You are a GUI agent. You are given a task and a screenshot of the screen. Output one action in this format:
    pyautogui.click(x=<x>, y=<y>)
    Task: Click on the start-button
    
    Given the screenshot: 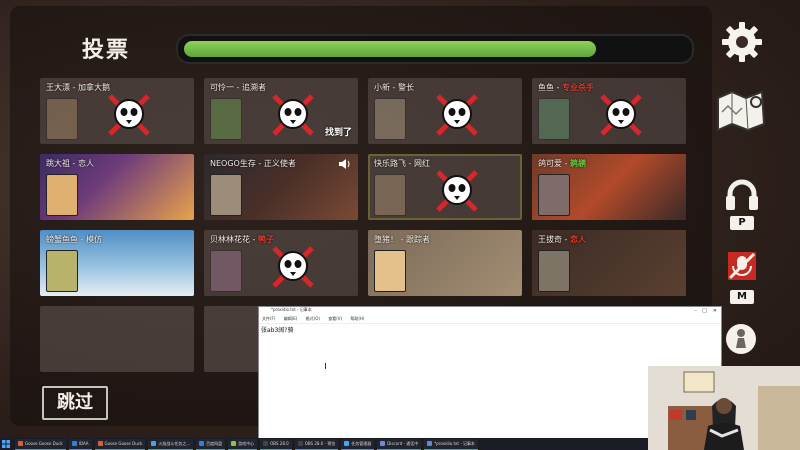 What is the action you would take?
    pyautogui.click(x=6, y=444)
    